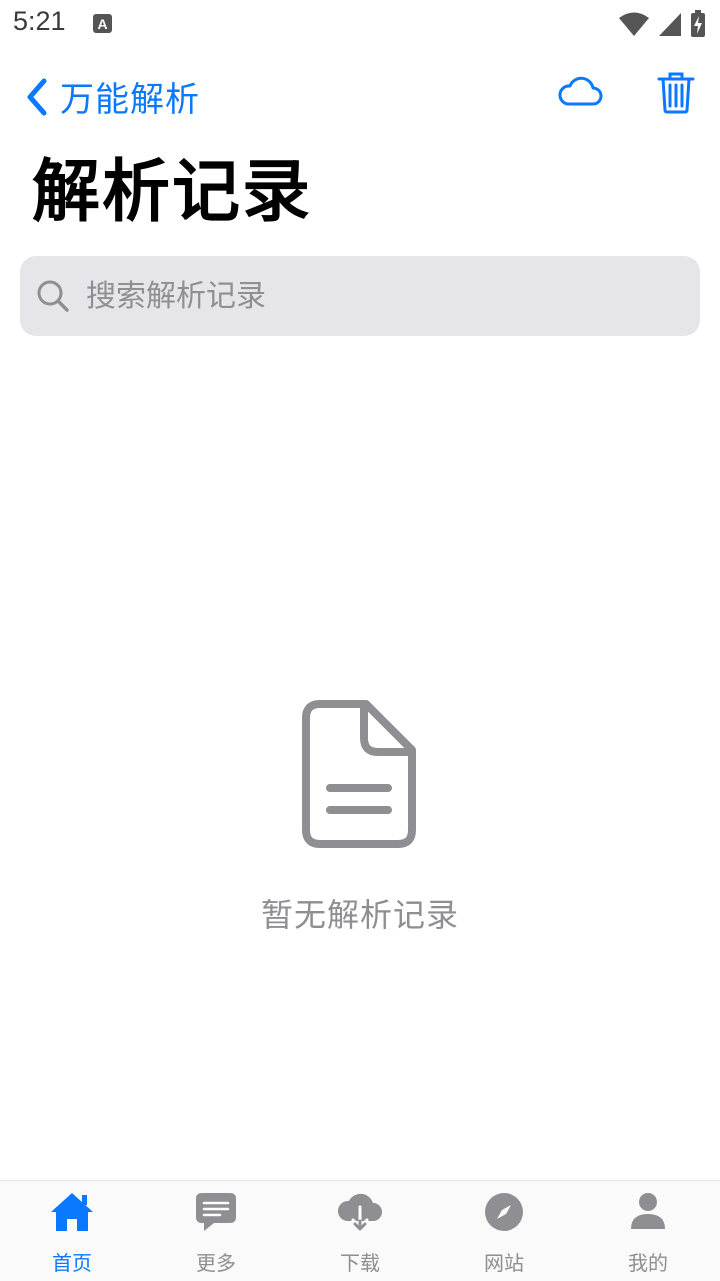  Describe the element at coordinates (504, 1212) in the screenshot. I see `compass-icon` at that location.